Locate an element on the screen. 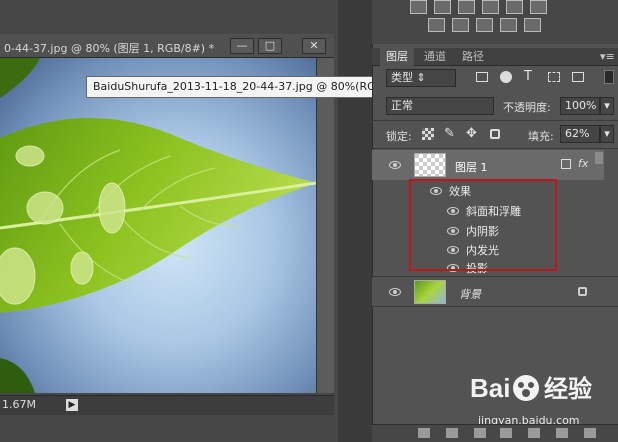 This screenshot has width=618, height=442. filter-toggle is located at coordinates (609, 77).